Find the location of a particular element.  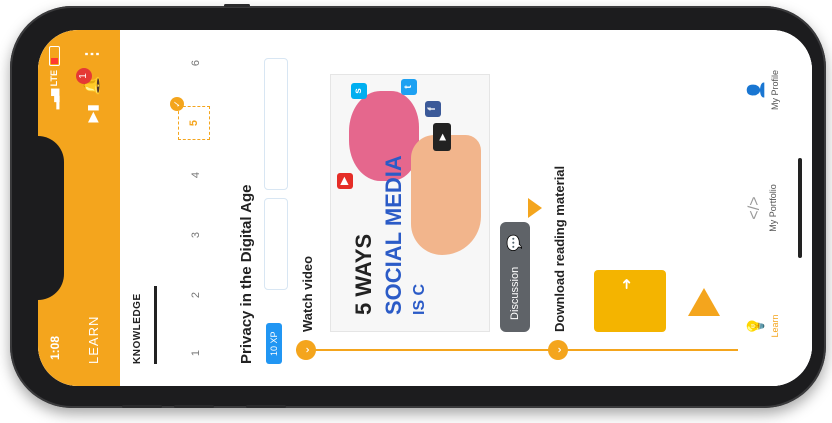

nav-profile-label: My Profile is located at coordinates (775, 90).